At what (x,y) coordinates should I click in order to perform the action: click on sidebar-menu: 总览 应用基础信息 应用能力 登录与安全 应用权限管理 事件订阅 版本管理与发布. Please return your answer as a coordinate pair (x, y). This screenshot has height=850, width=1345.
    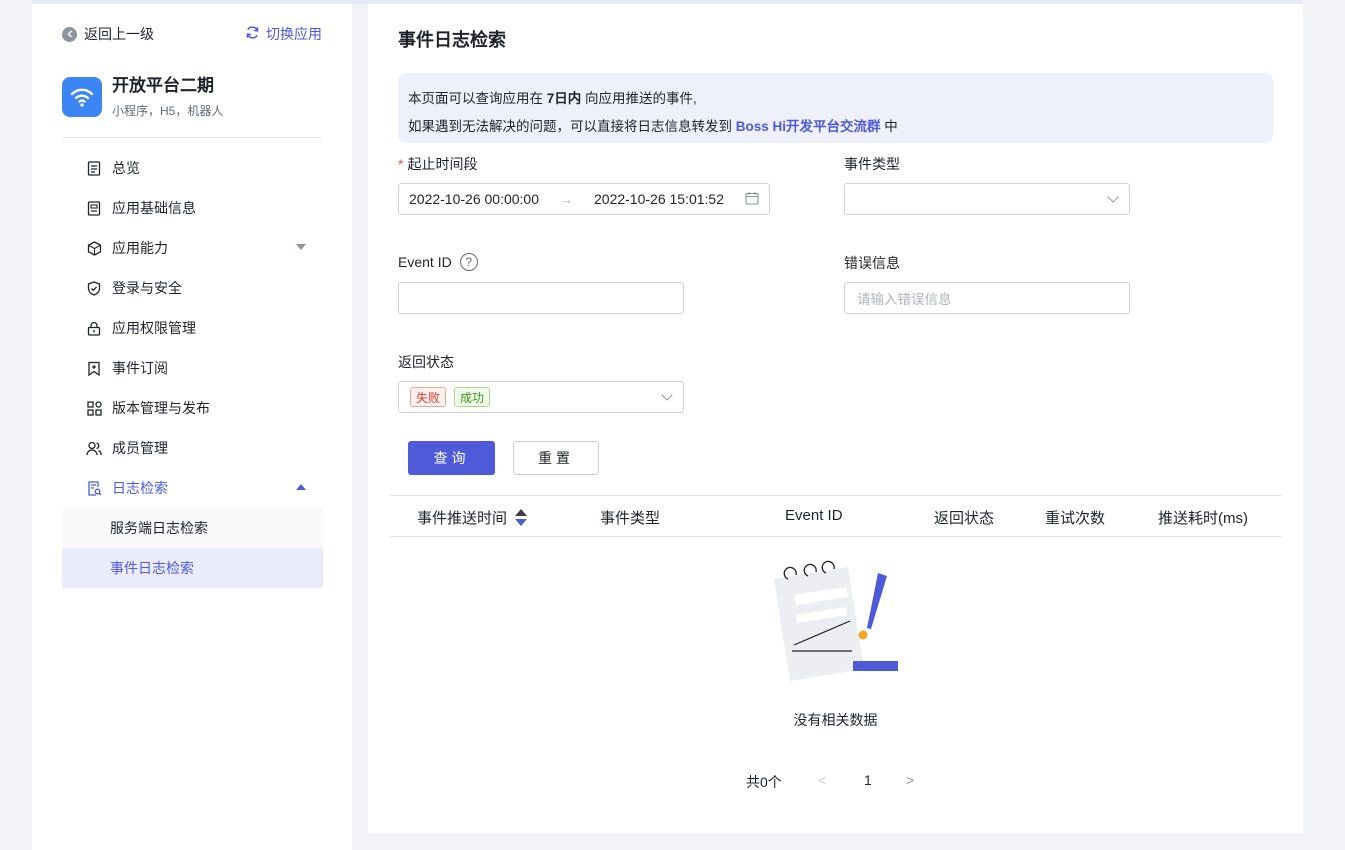
    Looking at the image, I should click on (192, 368).